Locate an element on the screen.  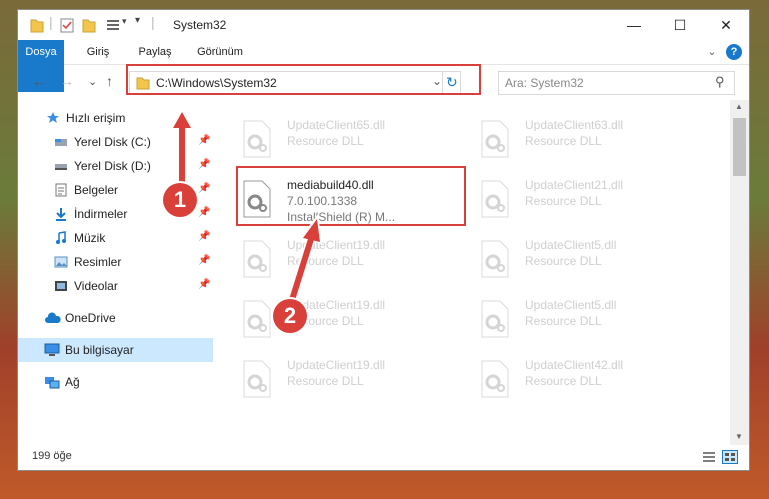
arrow-to-file-icon is located at coordinates (304, 258).